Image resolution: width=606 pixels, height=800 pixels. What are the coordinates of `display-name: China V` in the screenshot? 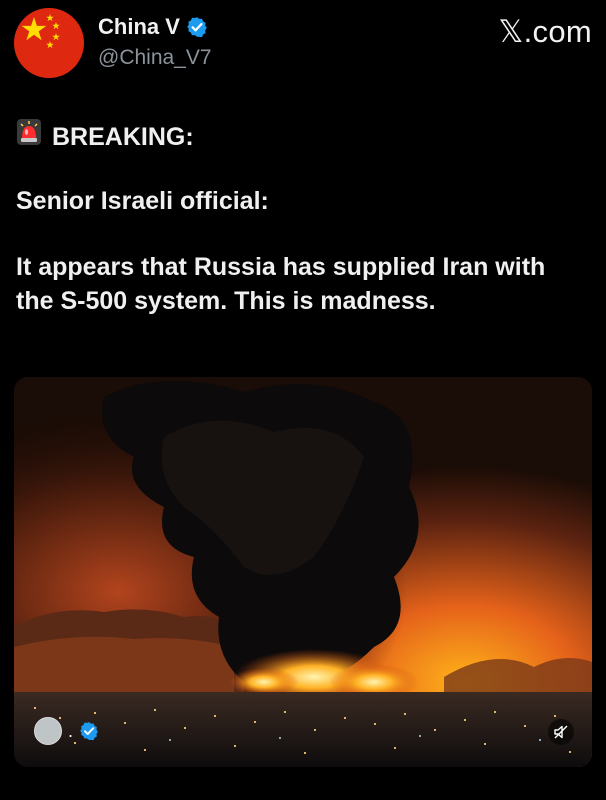 It's located at (139, 27).